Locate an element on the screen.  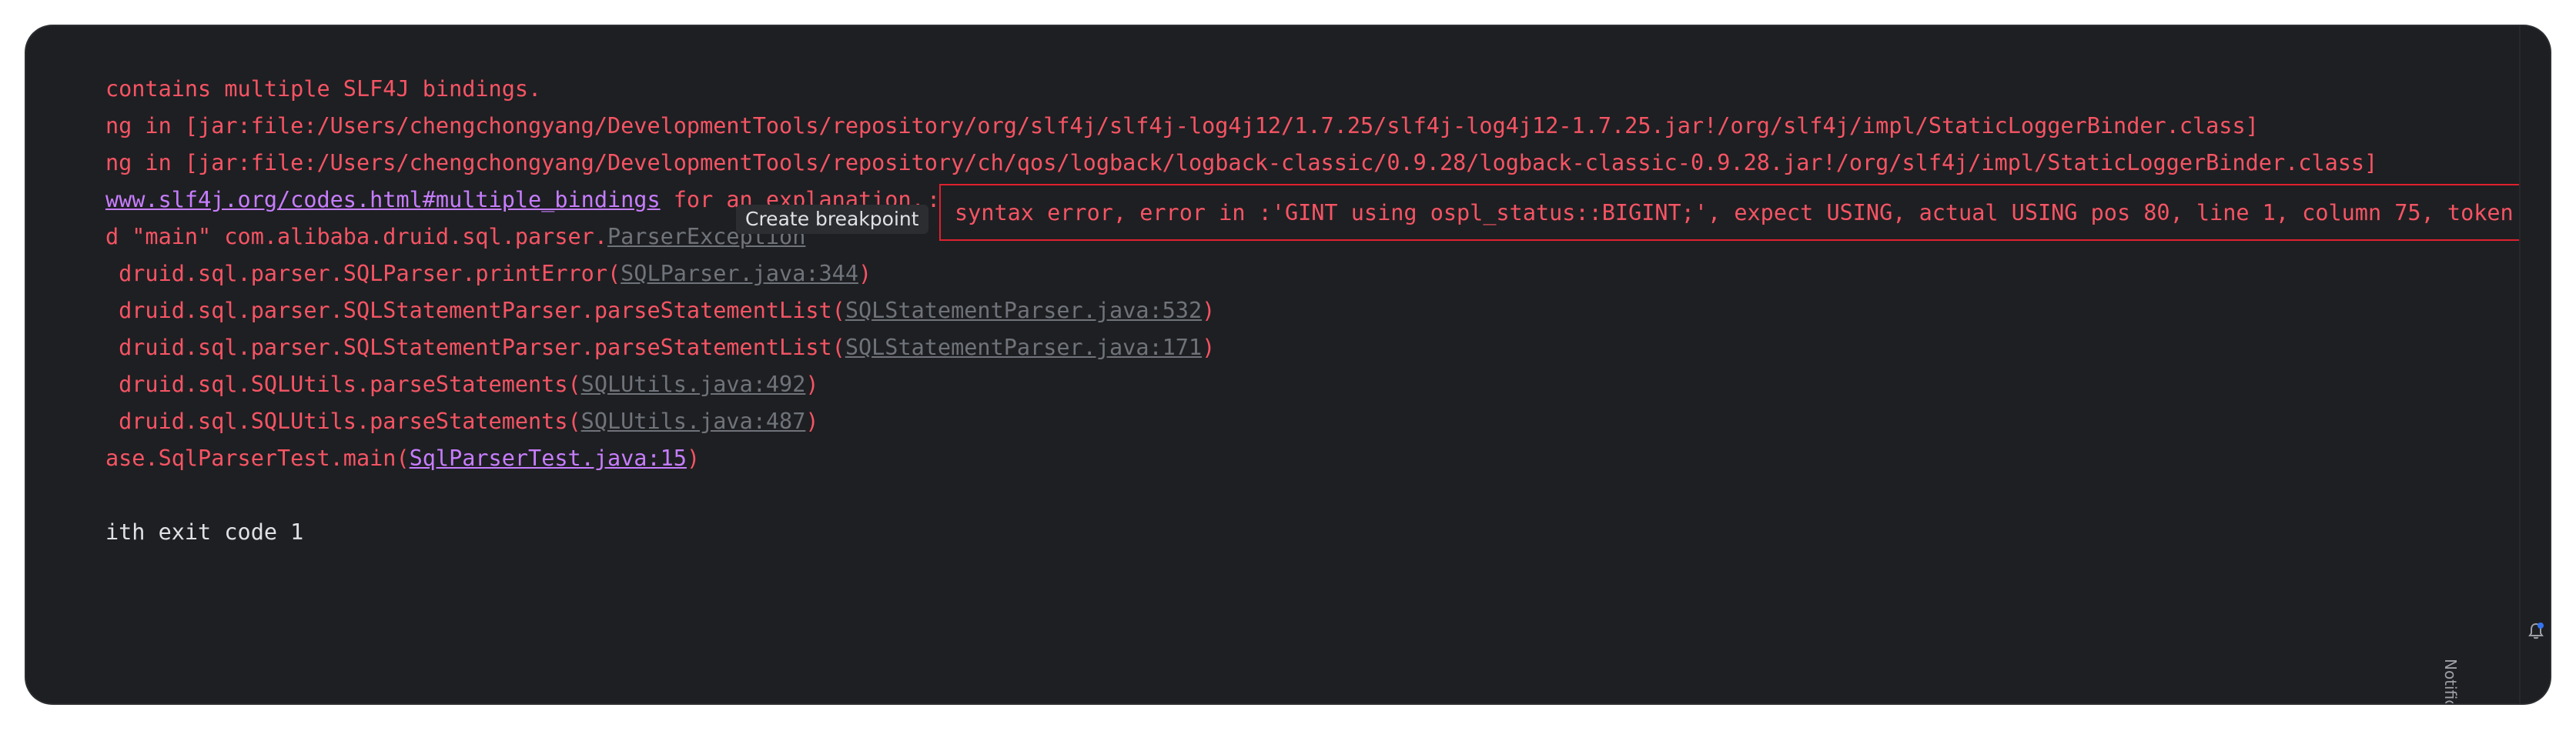
process-exit-line: ith exit code 1 is located at coordinates (165, 511).